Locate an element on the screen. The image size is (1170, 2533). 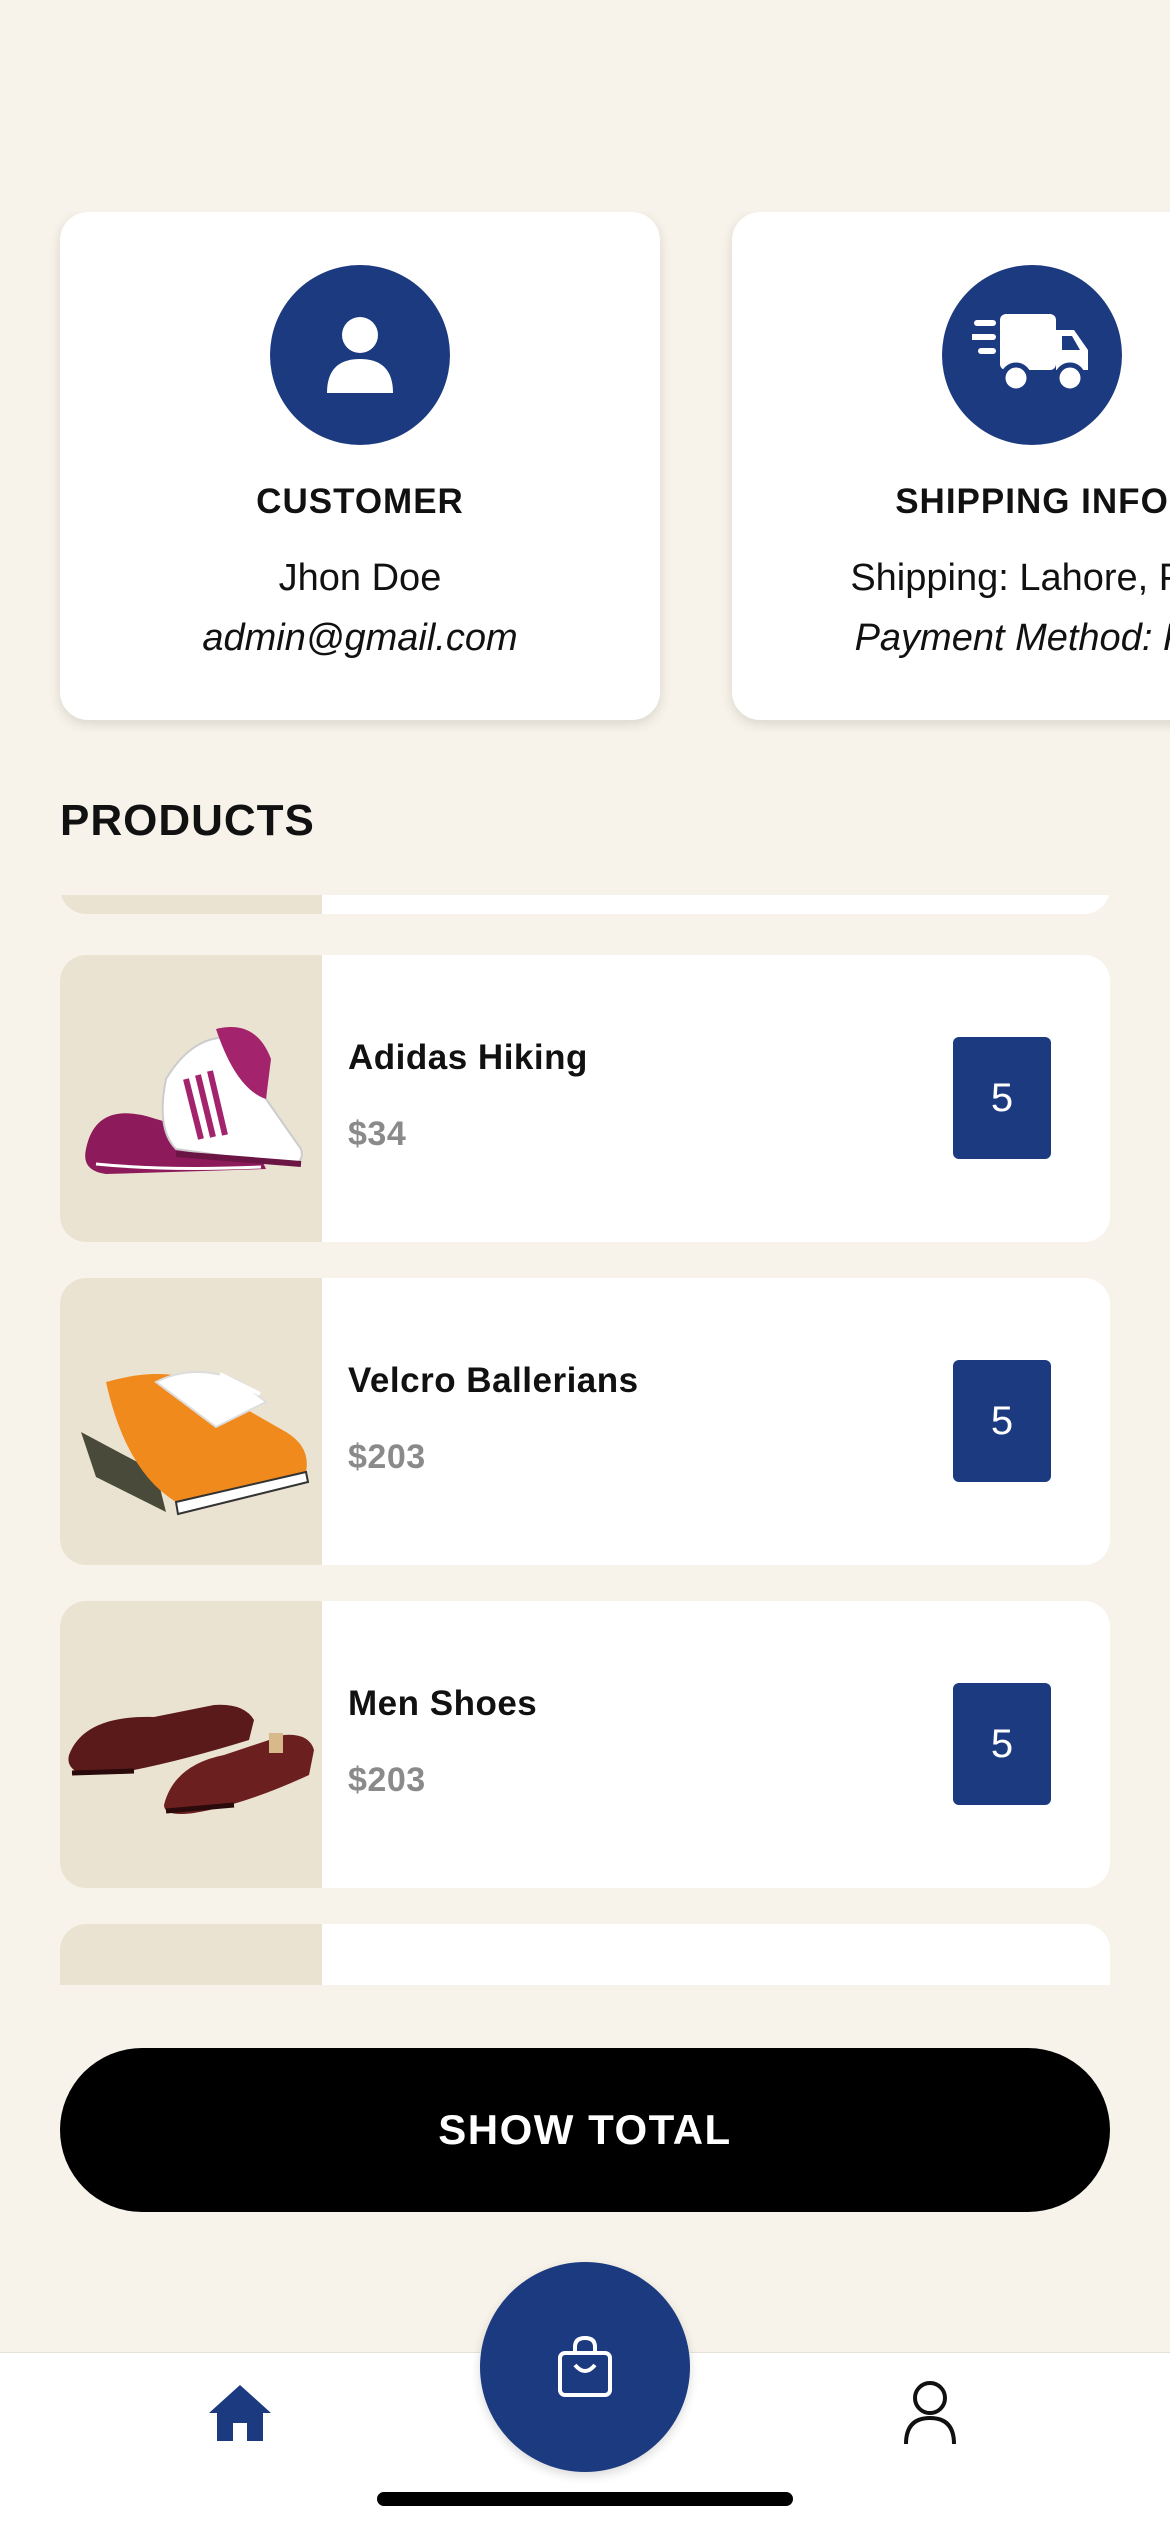
cart-fab-button is located at coordinates (585, 2367).